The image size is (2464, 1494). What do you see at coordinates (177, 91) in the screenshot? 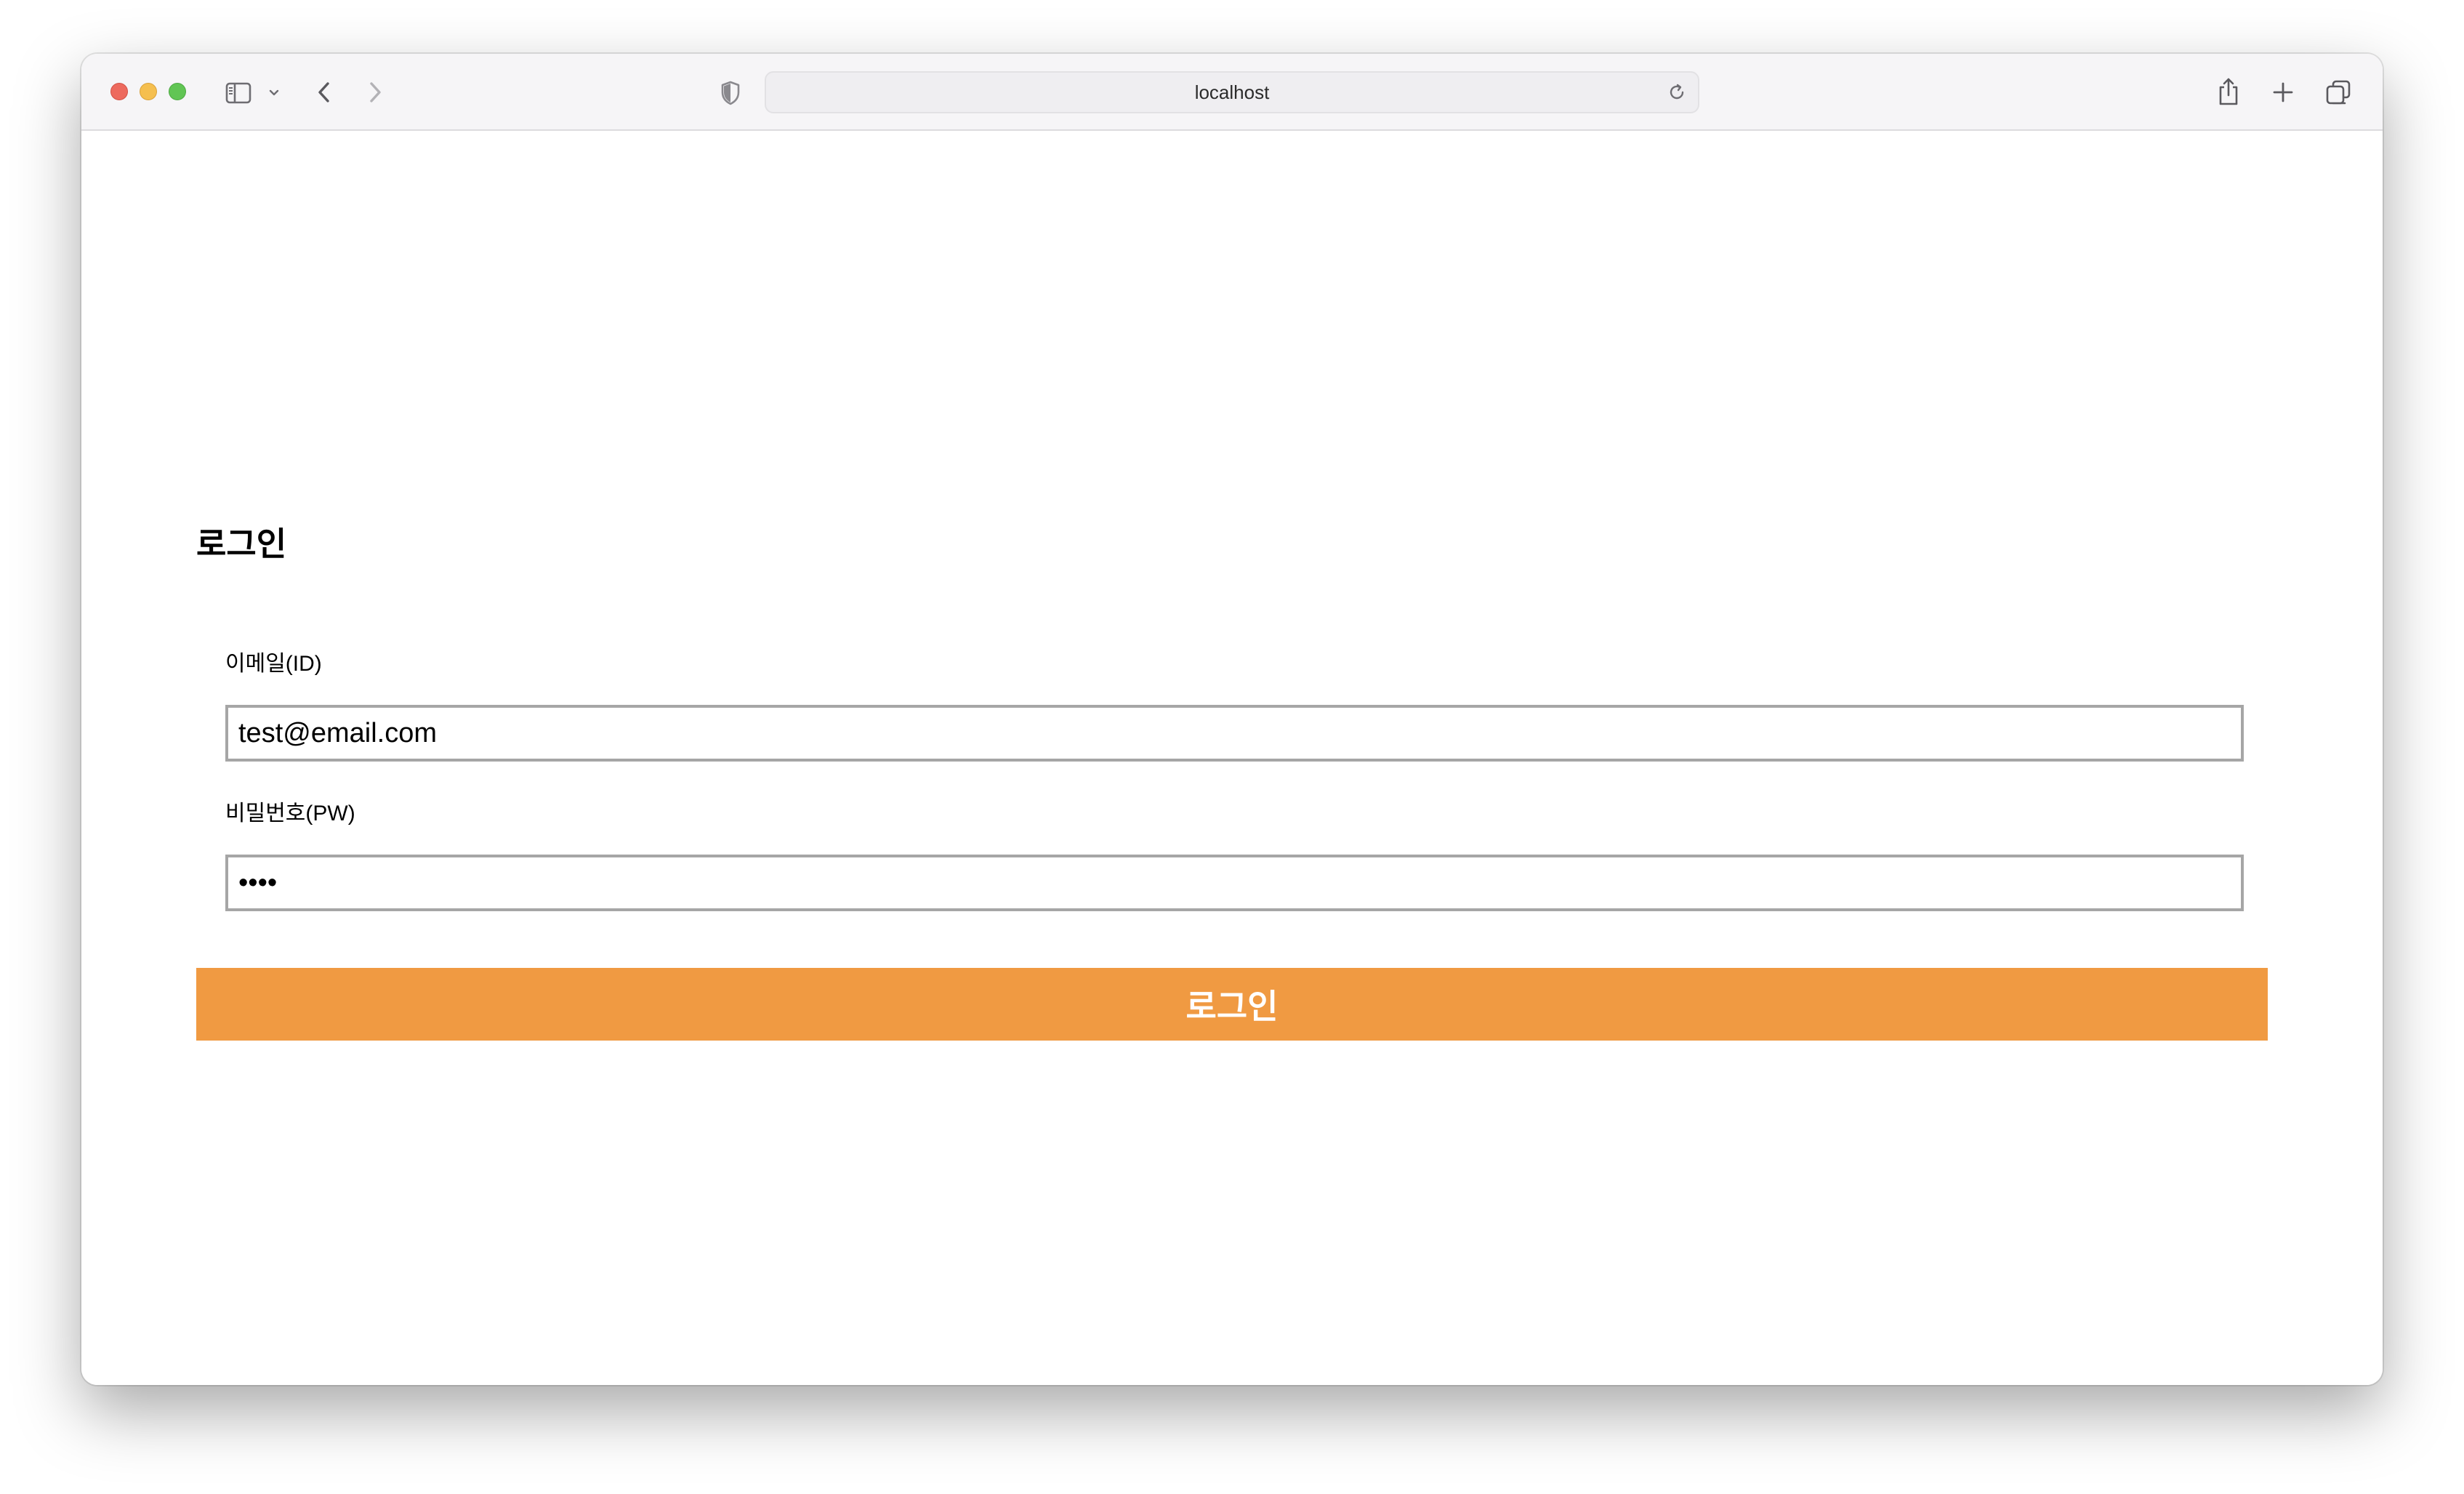
I see `zoom-window-button` at bounding box center [177, 91].